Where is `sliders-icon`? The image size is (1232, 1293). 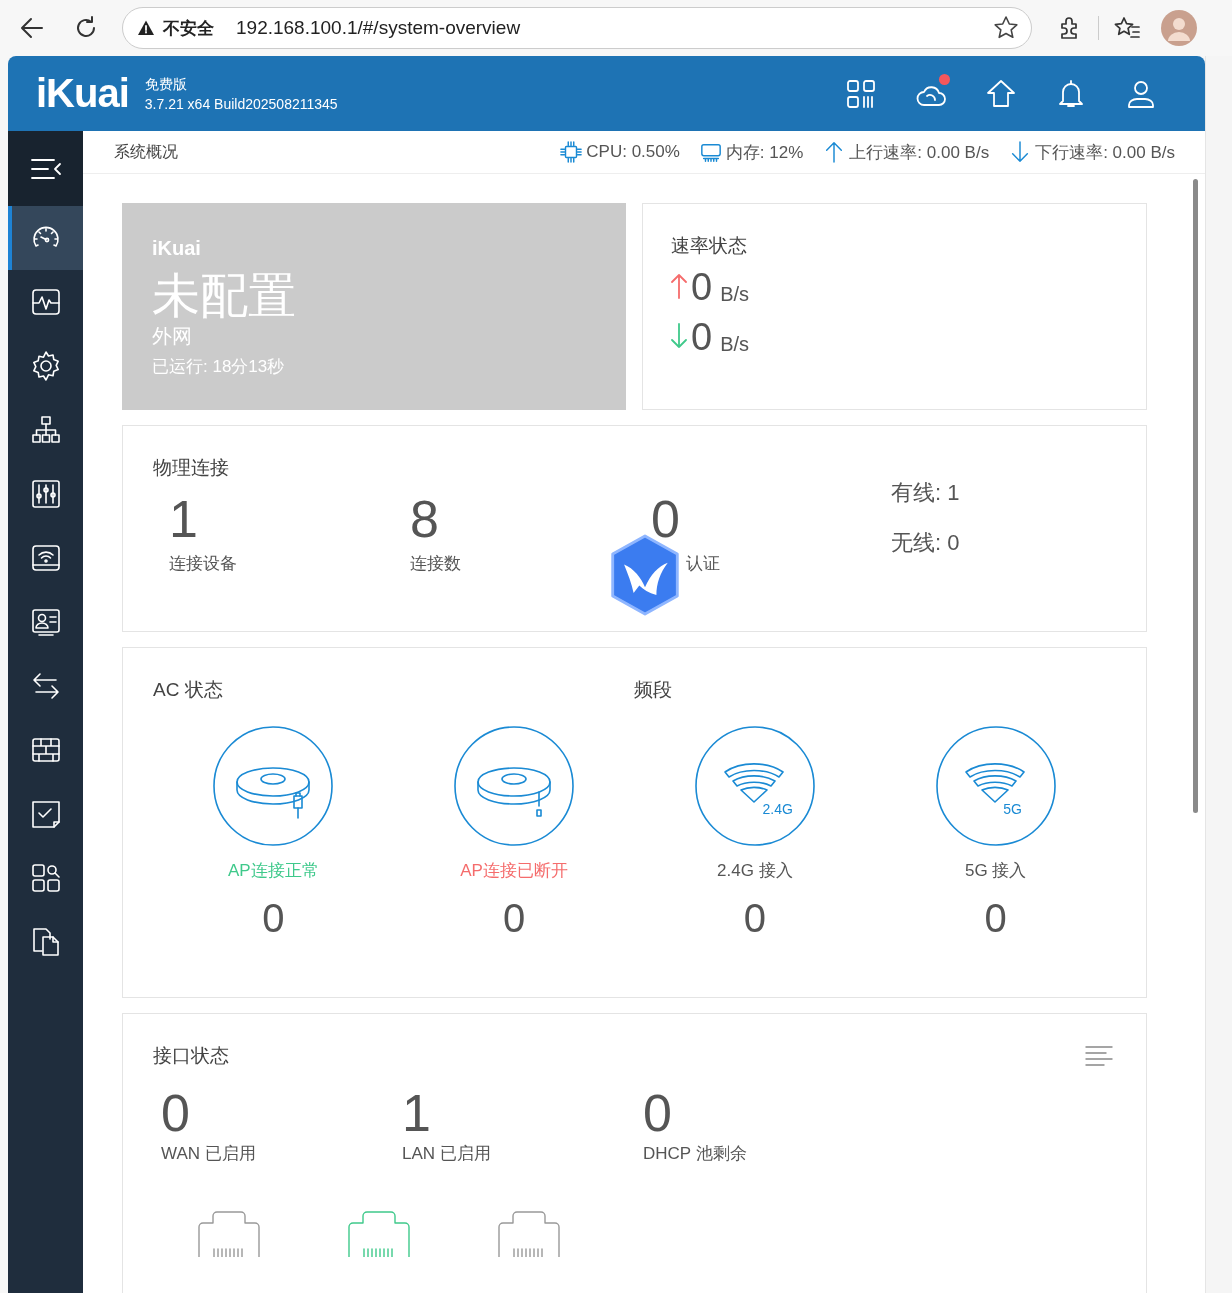 sliders-icon is located at coordinates (45, 494).